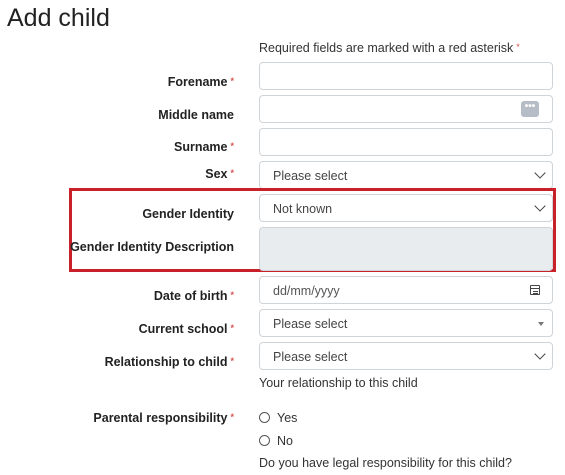 Image resolution: width=565 pixels, height=475 pixels. Describe the element at coordinates (160, 418) in the screenshot. I see `parental-responsibility-label-text: Parental responsibility` at that location.